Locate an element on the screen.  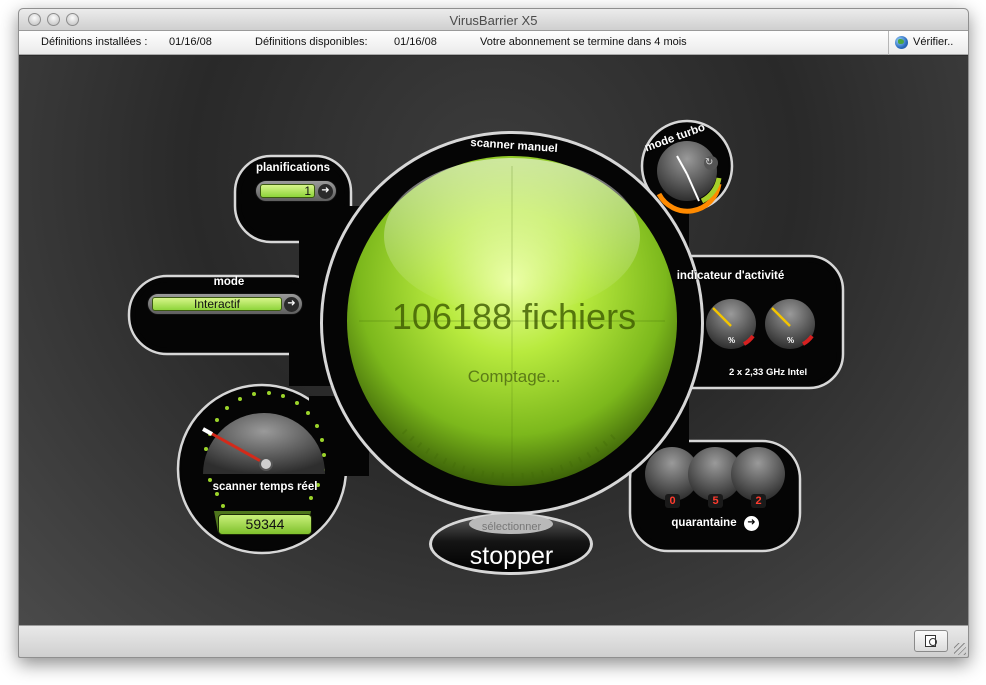
globe-icon is located at coordinates (901, 42).